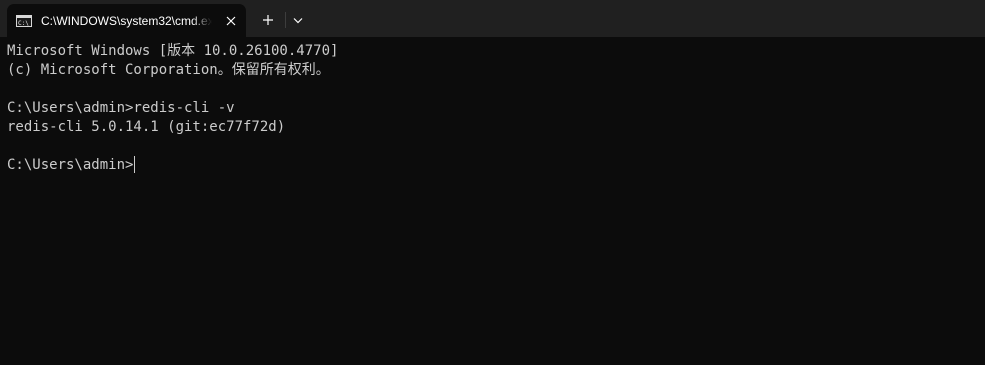 This screenshot has height=365, width=985. I want to click on text-cursor, so click(135, 164).